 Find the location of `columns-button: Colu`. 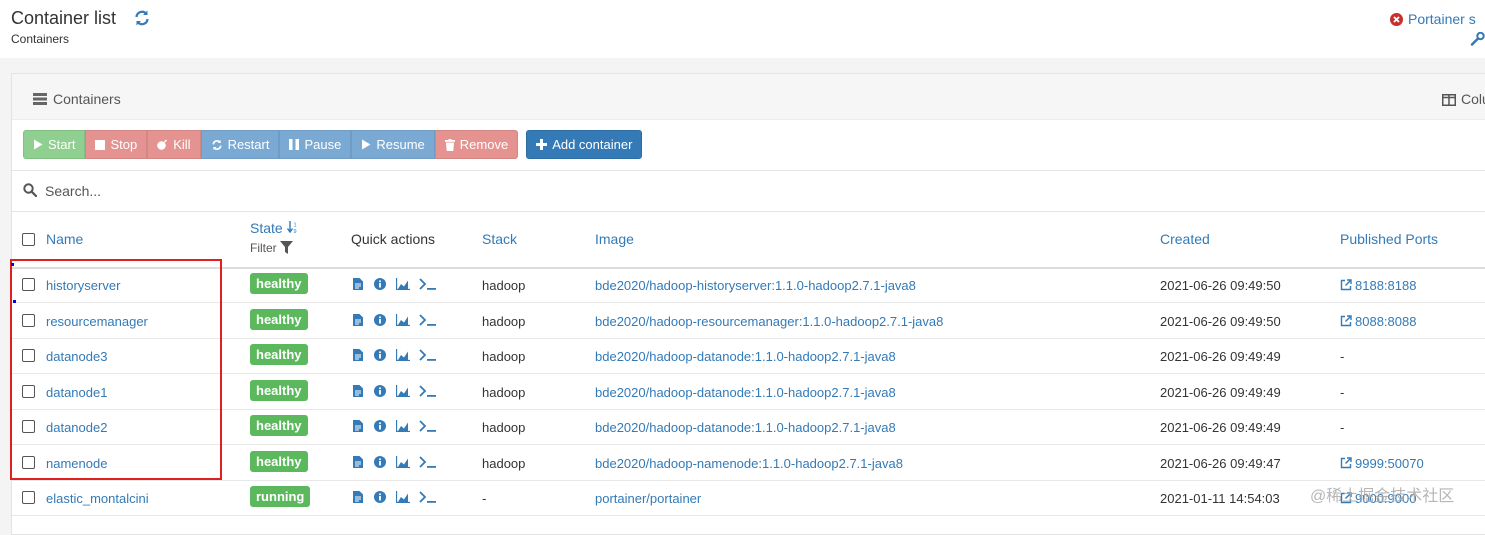

columns-button: Colu is located at coordinates (1463, 100).